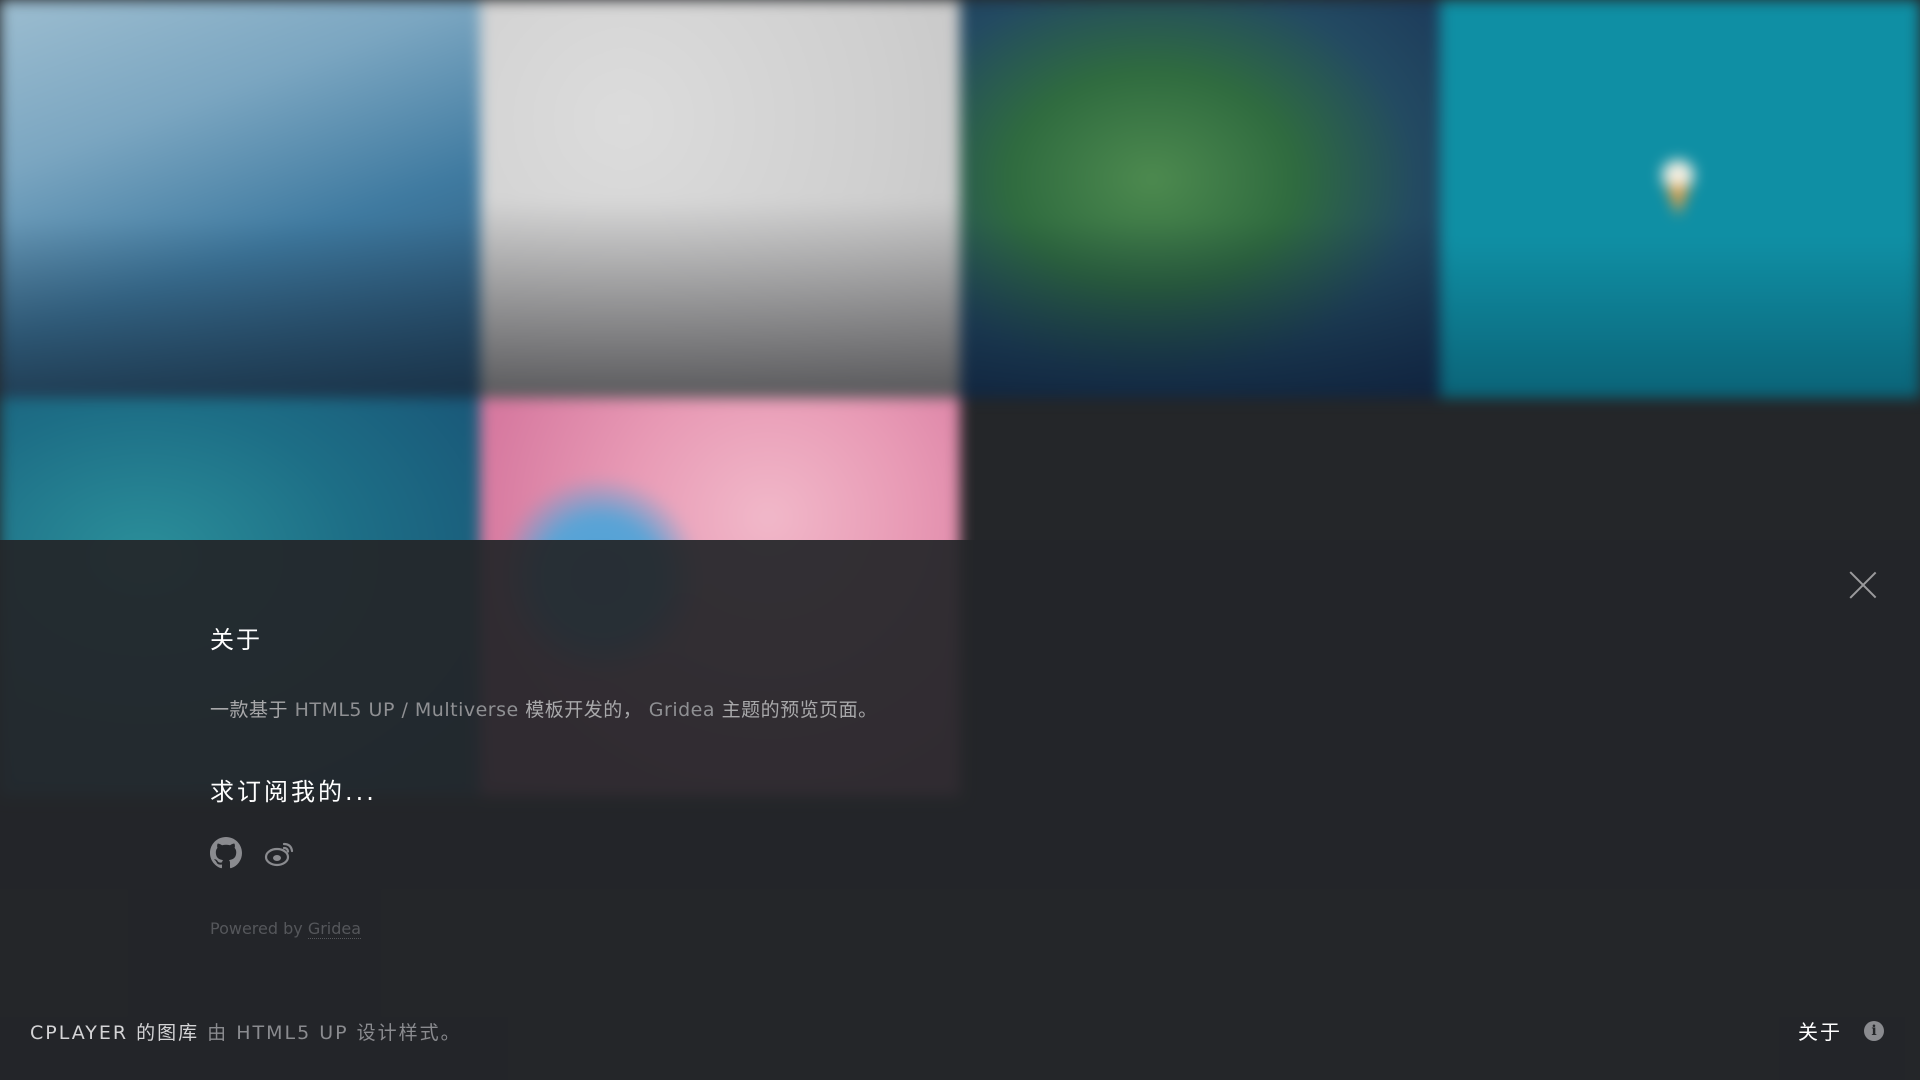 The height and width of the screenshot is (1080, 1920). Describe the element at coordinates (584, 710) in the screenshot. I see `about-text-middle: 模板开发的，` at that location.